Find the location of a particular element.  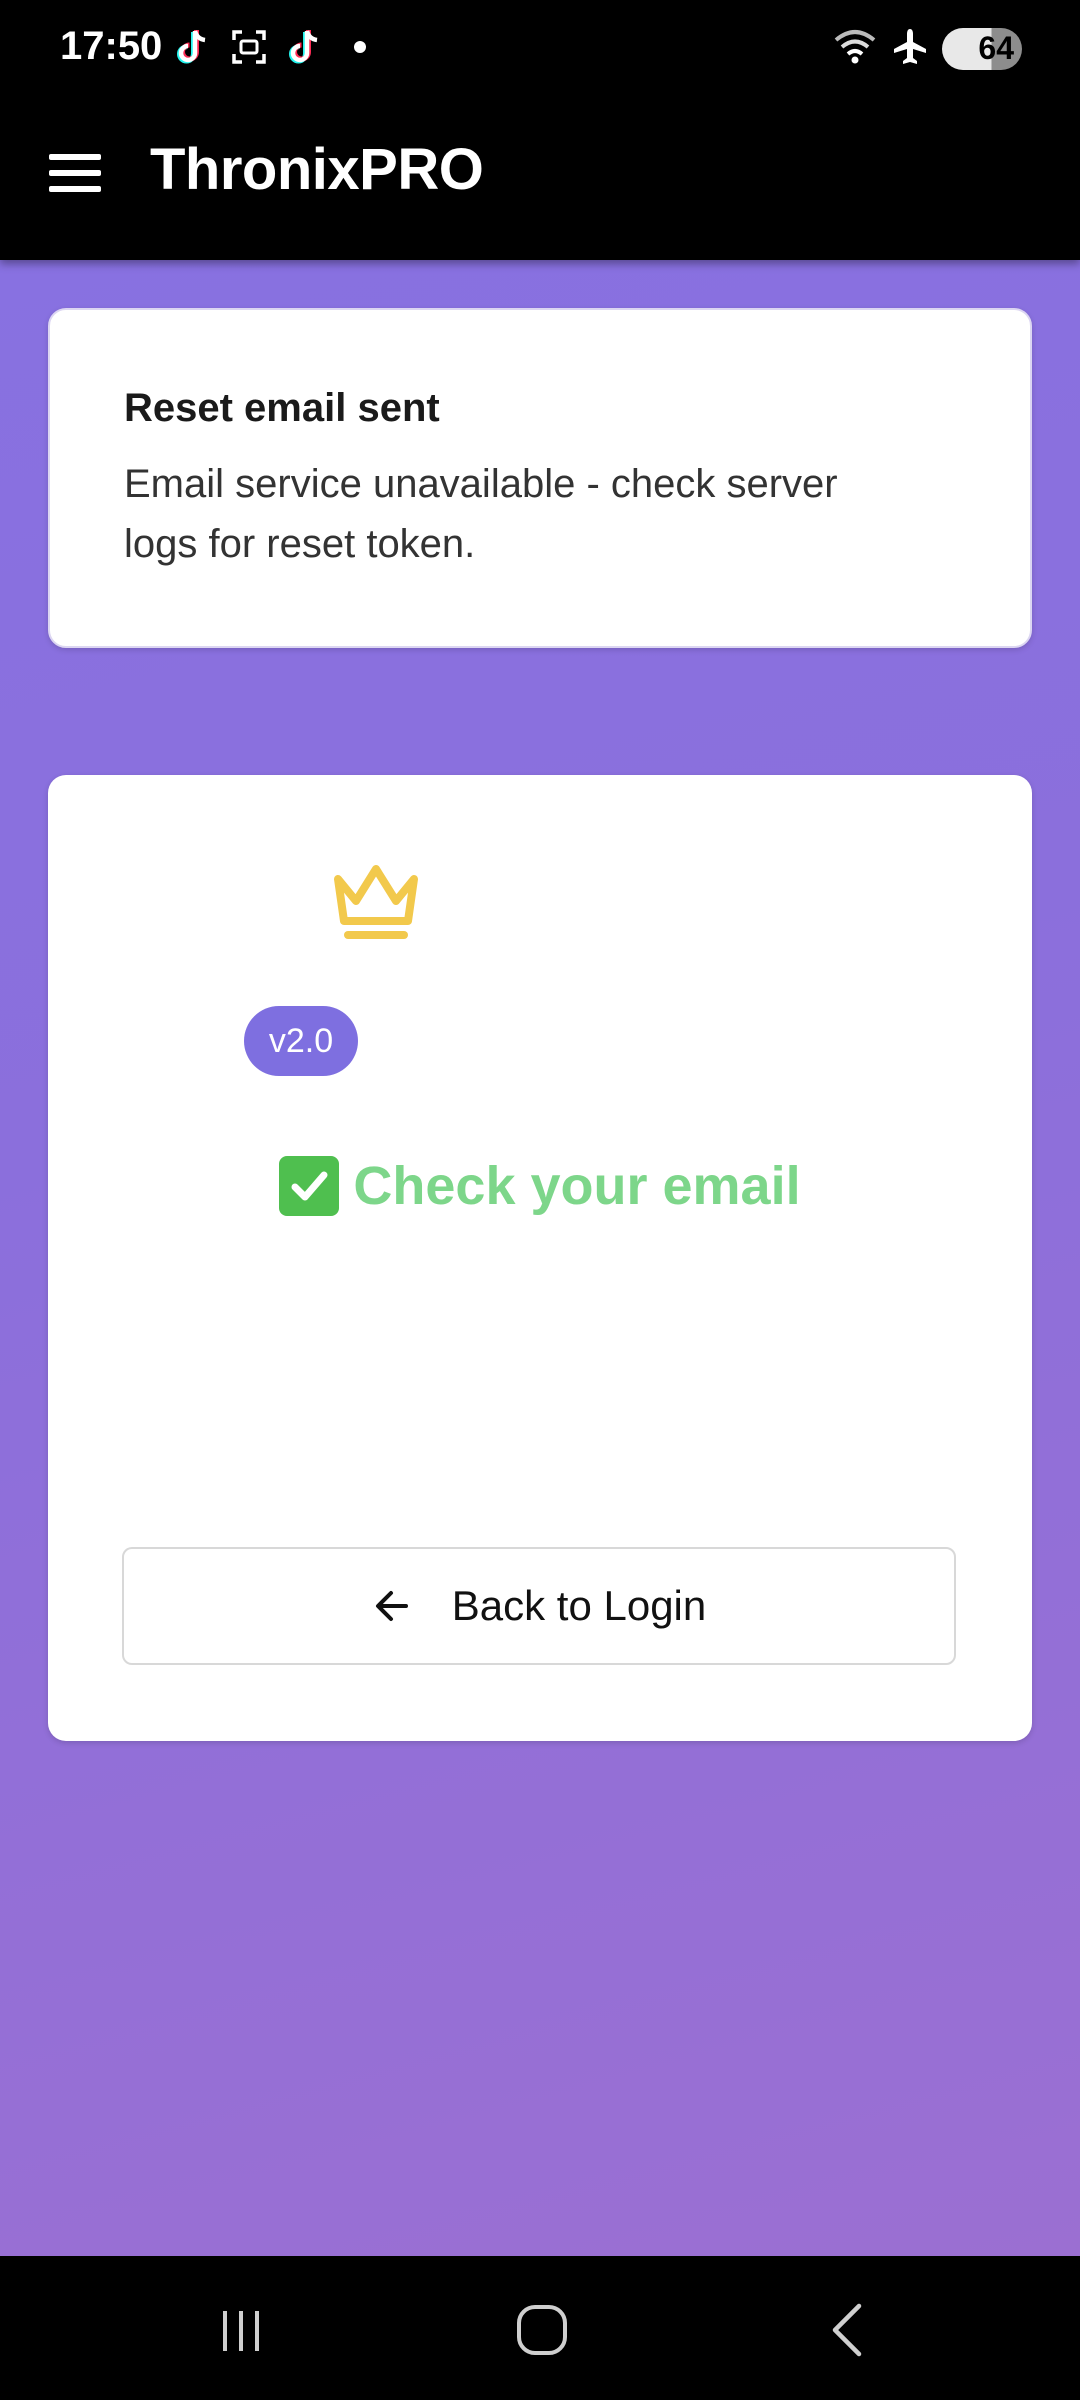

status-time: 17:50 is located at coordinates (111, 46).